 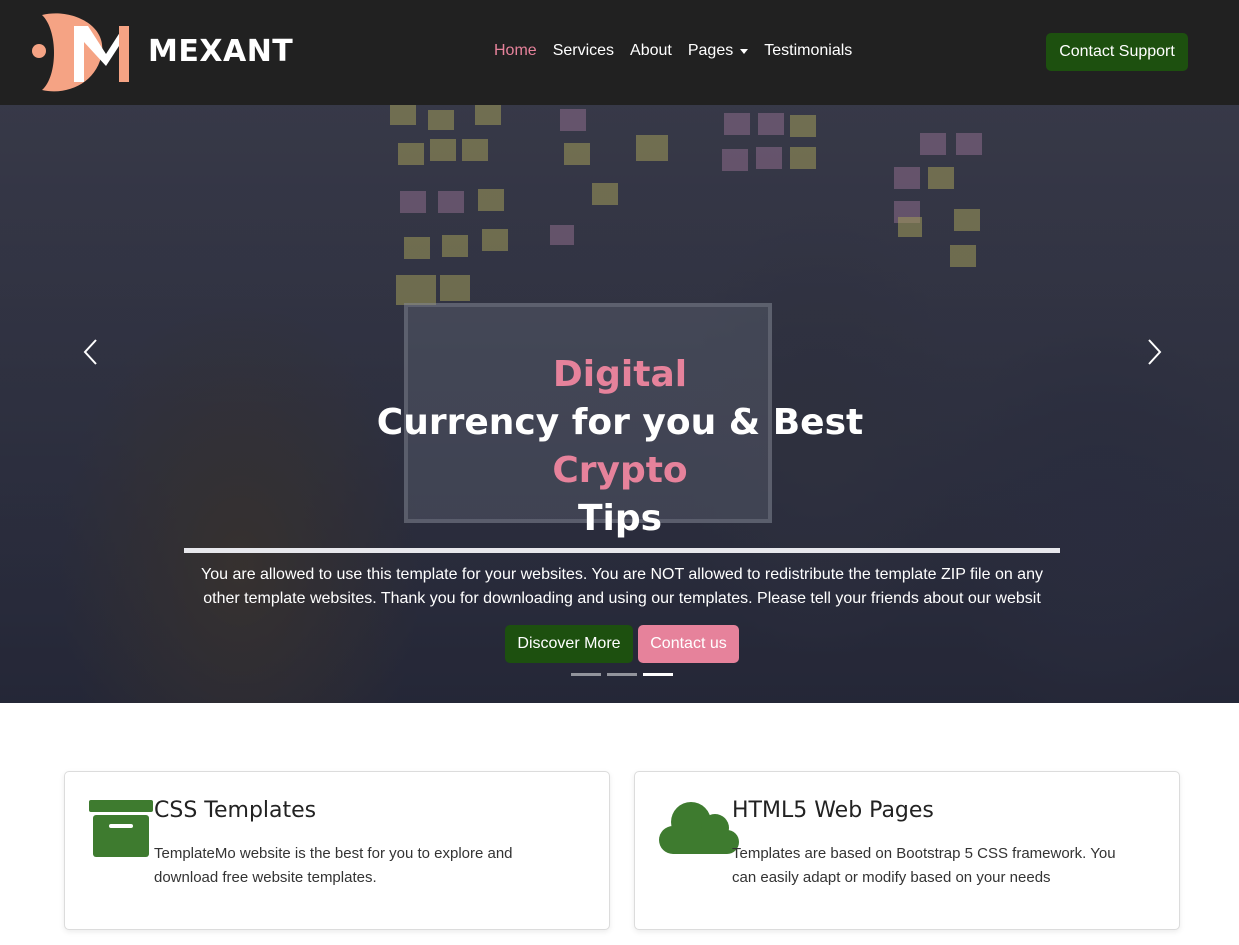 I want to click on feature-title: HTML5 Web Pages, so click(x=833, y=810).